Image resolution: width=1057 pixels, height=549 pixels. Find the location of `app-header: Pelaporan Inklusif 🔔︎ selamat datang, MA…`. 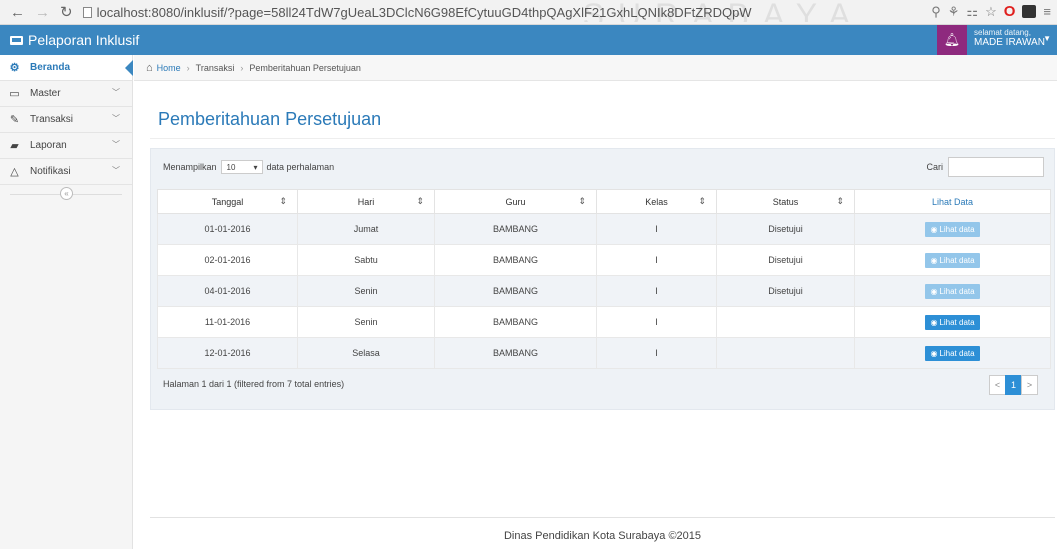

app-header: Pelaporan Inklusif 🔔︎ selamat datang, MA… is located at coordinates (528, 40).